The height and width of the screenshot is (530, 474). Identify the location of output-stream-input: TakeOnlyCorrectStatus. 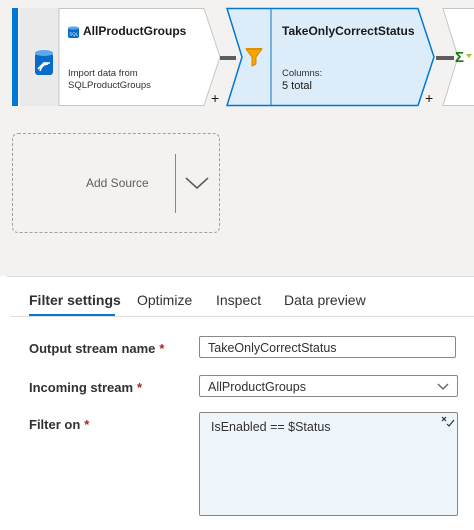
(327, 347).